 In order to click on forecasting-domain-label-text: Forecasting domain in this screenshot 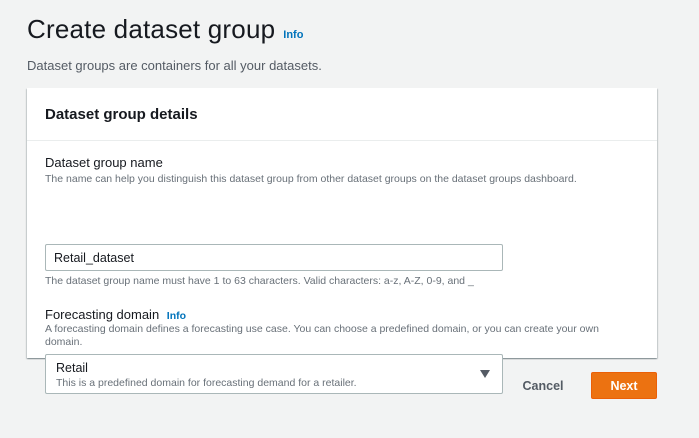, I will do `click(102, 314)`.